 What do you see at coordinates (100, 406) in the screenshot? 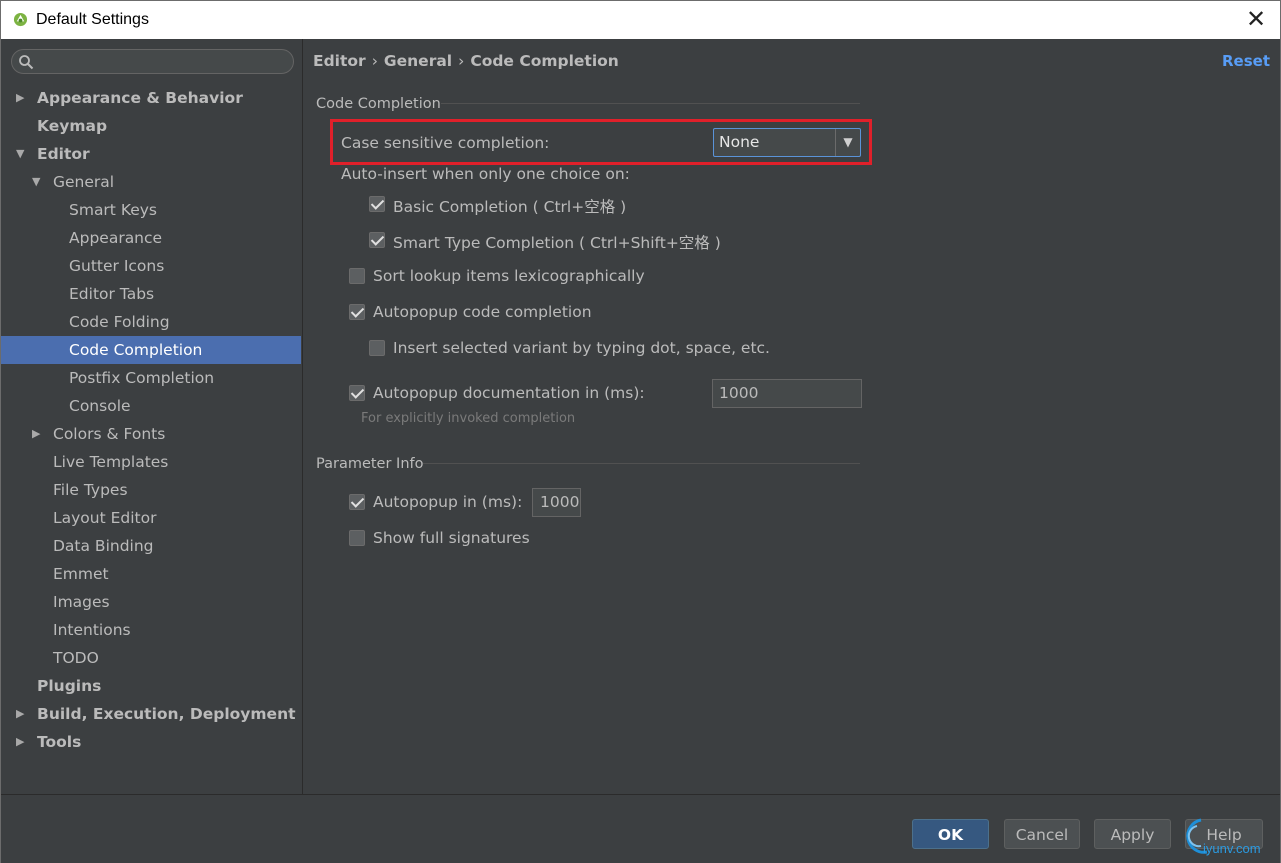
I see `sidebar-item-label: Console` at bounding box center [100, 406].